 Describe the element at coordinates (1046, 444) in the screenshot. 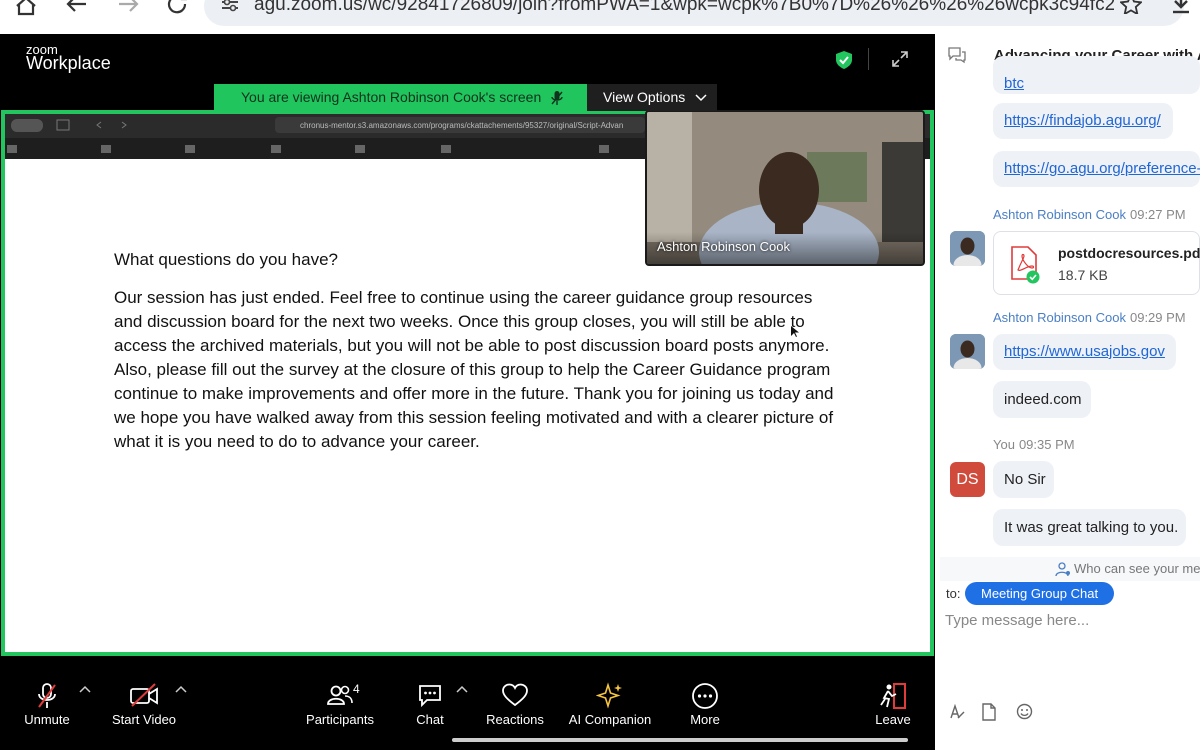

I see `message-time: 09:35 PM` at that location.